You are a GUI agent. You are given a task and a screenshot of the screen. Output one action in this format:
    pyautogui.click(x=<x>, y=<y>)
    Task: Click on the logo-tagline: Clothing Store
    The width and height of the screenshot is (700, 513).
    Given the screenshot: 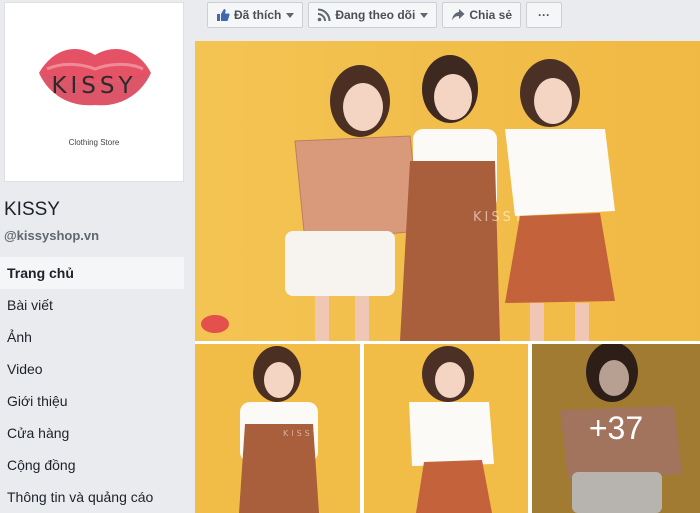 What is the action you would take?
    pyautogui.click(x=94, y=142)
    